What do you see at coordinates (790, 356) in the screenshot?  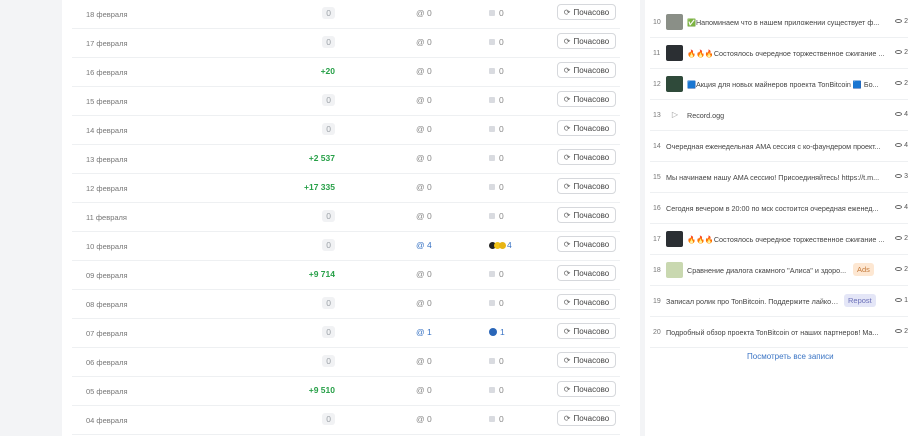 I see `see-all-posts-link: Посмотреть все записи` at bounding box center [790, 356].